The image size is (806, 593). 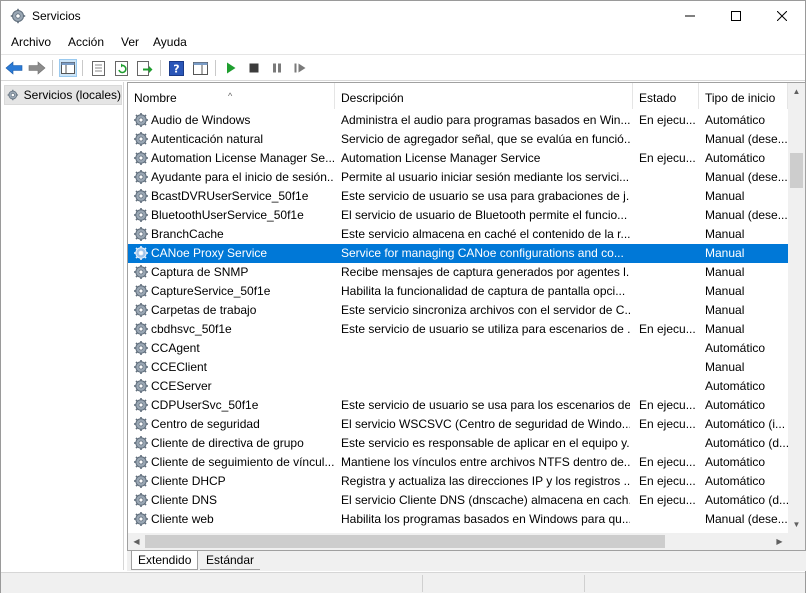 I want to click on play-icon, so click(x=231, y=68).